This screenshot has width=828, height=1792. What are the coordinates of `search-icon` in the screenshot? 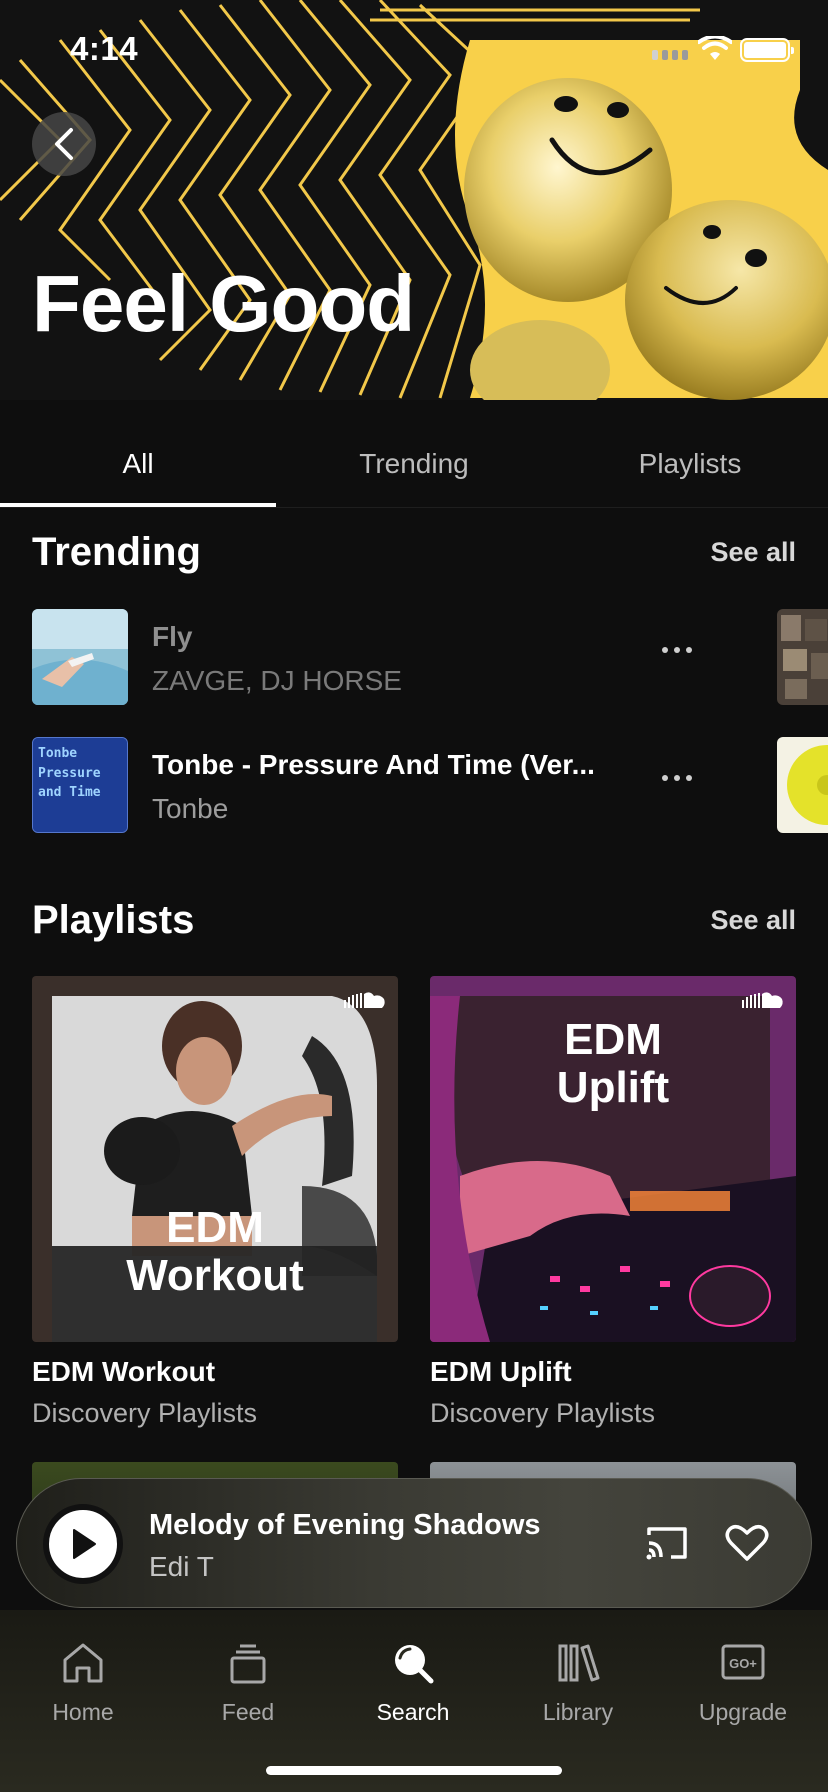 It's located at (414, 1664).